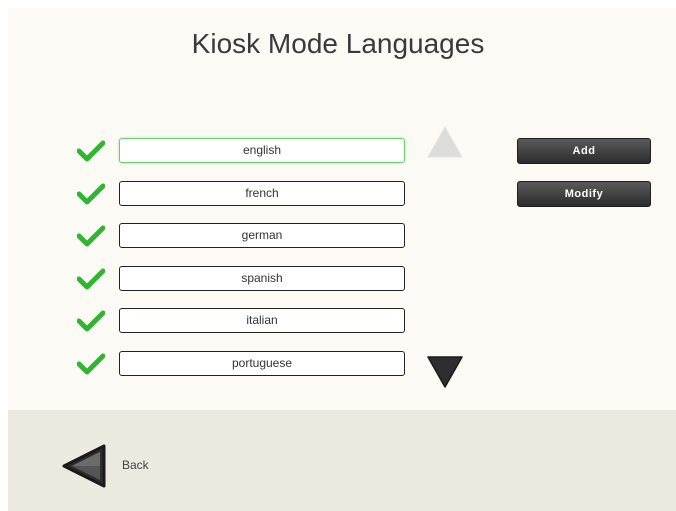 The width and height of the screenshot is (676, 511). I want to click on scroll-up-button, so click(445, 142).